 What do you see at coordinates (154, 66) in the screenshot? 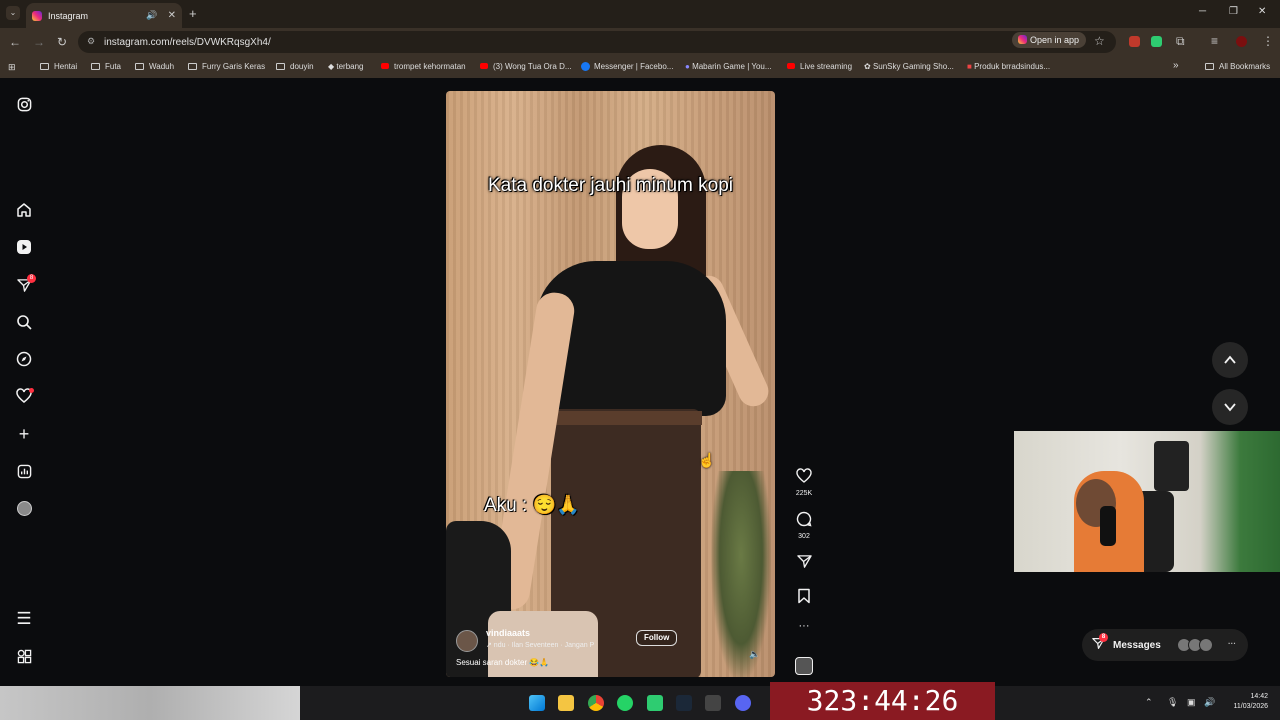
I see `bookmark-item: Waduh` at bounding box center [154, 66].